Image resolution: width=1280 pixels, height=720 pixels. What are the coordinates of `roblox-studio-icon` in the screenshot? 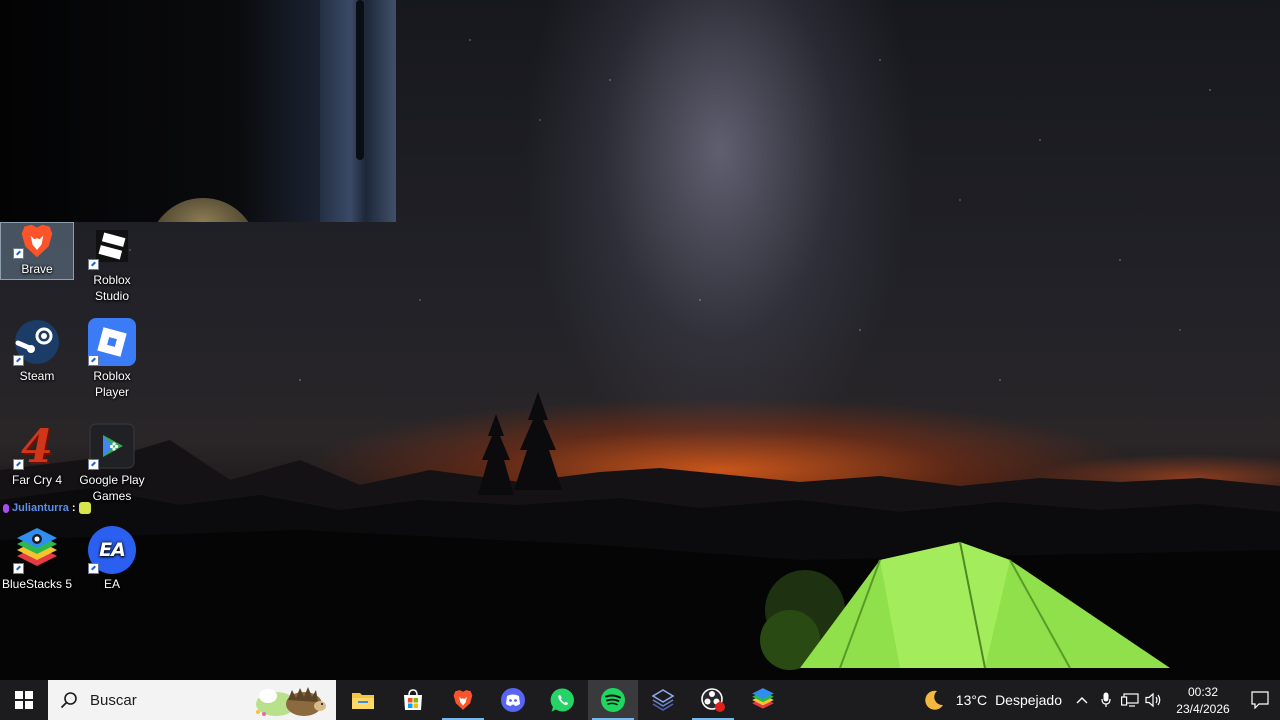 It's located at (112, 246).